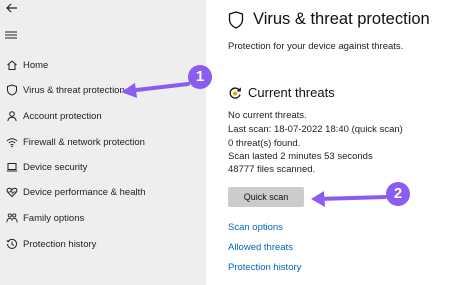 The image size is (474, 285). Describe the element at coordinates (267, 115) in the screenshot. I see `threat-status-text: No current threats.` at that location.